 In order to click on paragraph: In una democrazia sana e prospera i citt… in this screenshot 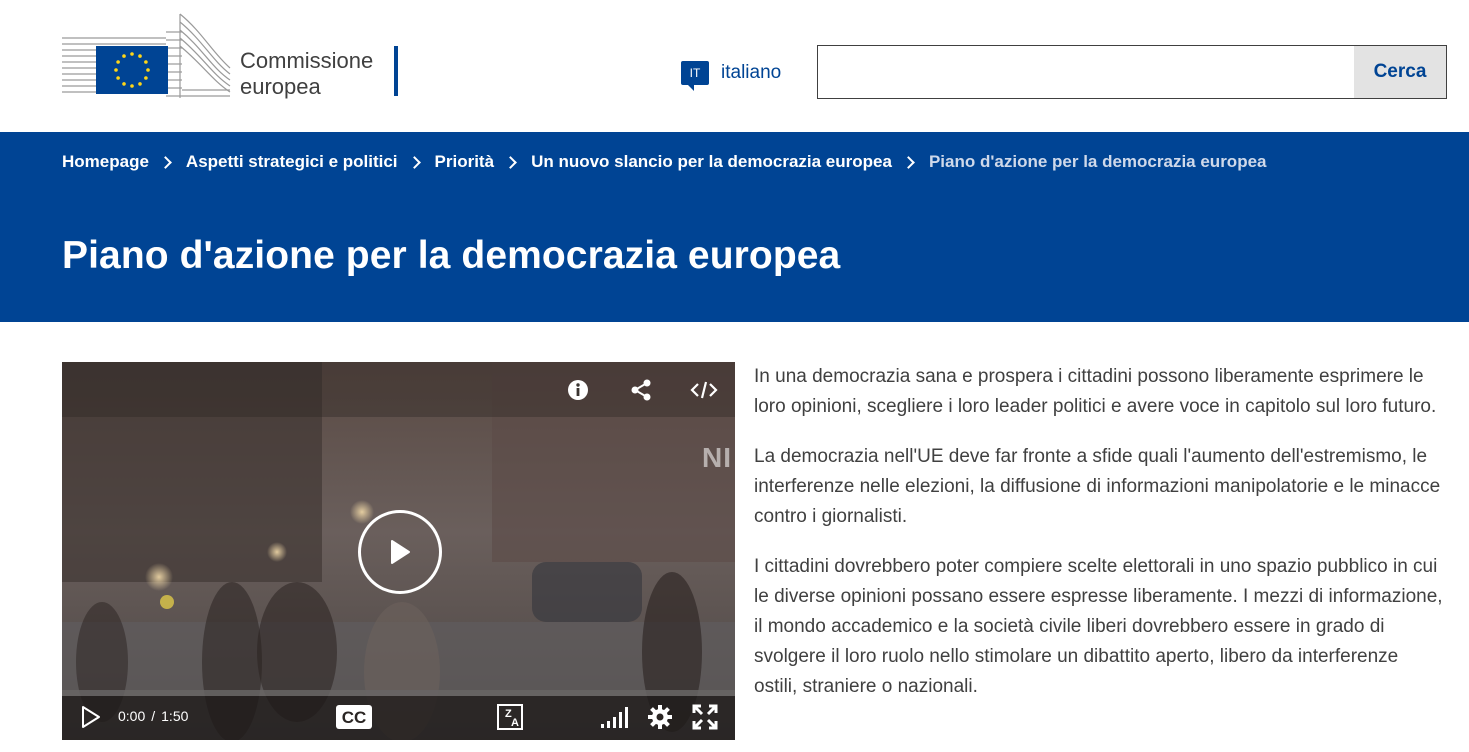, I will do `click(1095, 391)`.